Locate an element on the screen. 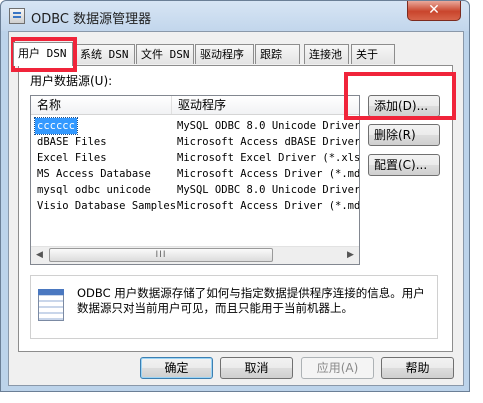 Image resolution: width=483 pixels, height=403 pixels. title-bar: ODBC 数据源管理器 ✕ is located at coordinates (235, 16).